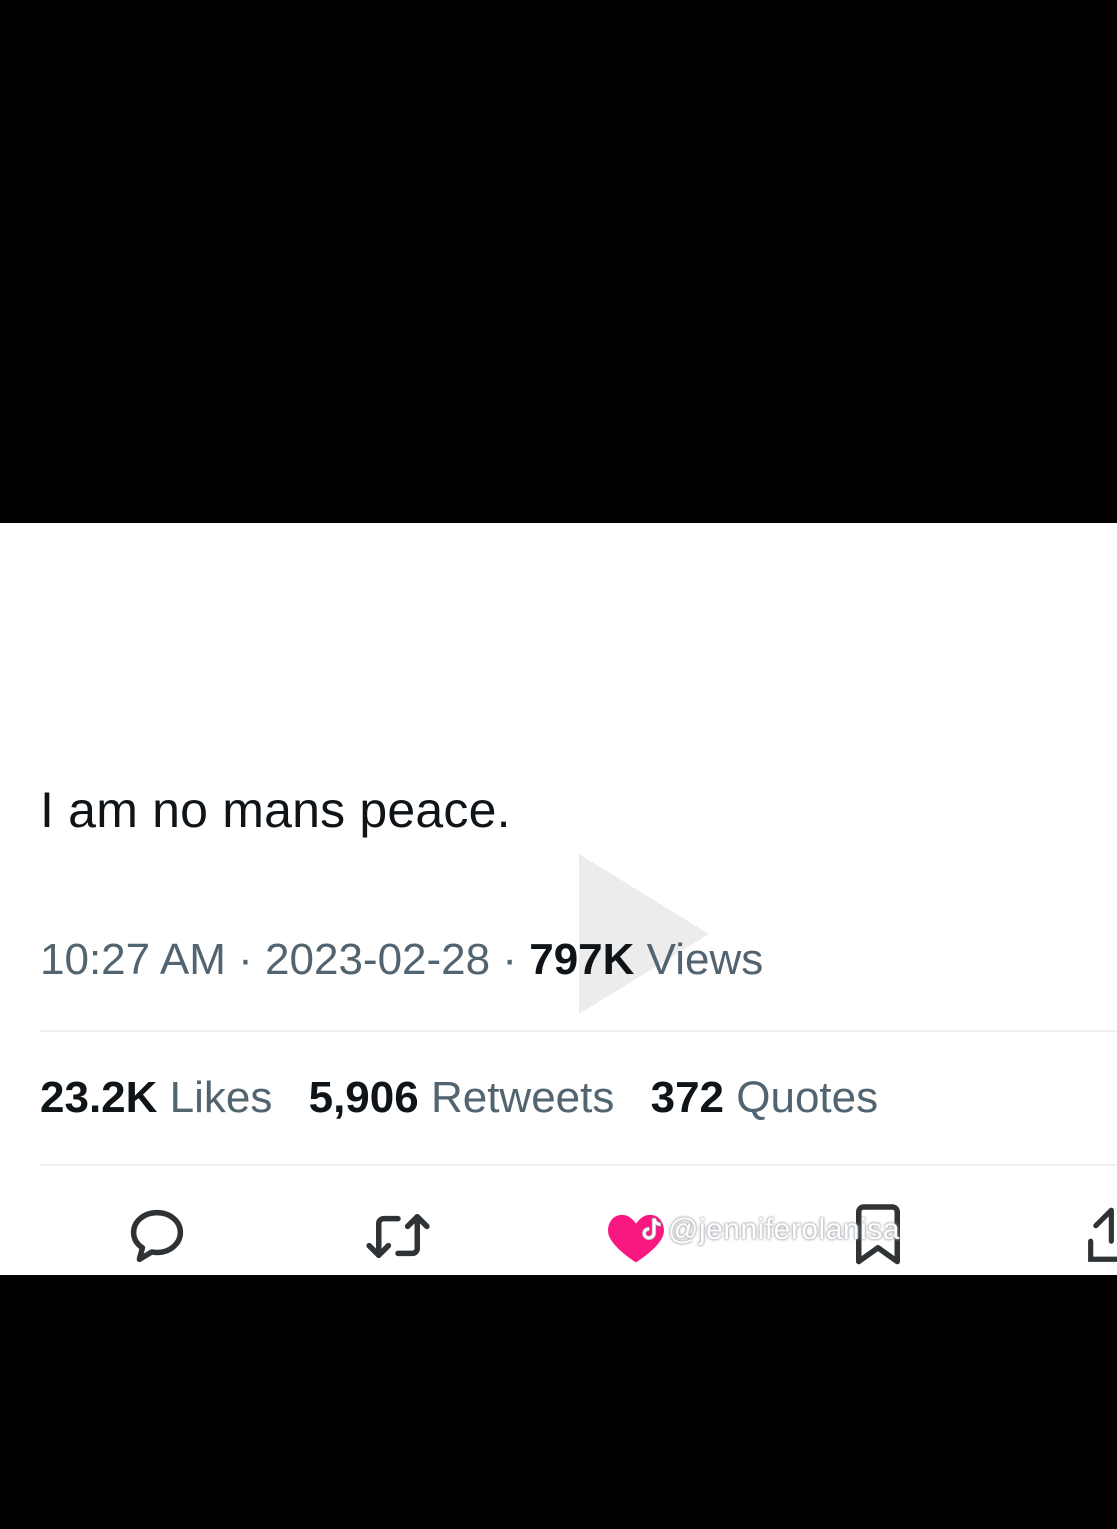 This screenshot has width=1117, height=1529. What do you see at coordinates (582, 959) in the screenshot?
I see `views-count: 797K` at bounding box center [582, 959].